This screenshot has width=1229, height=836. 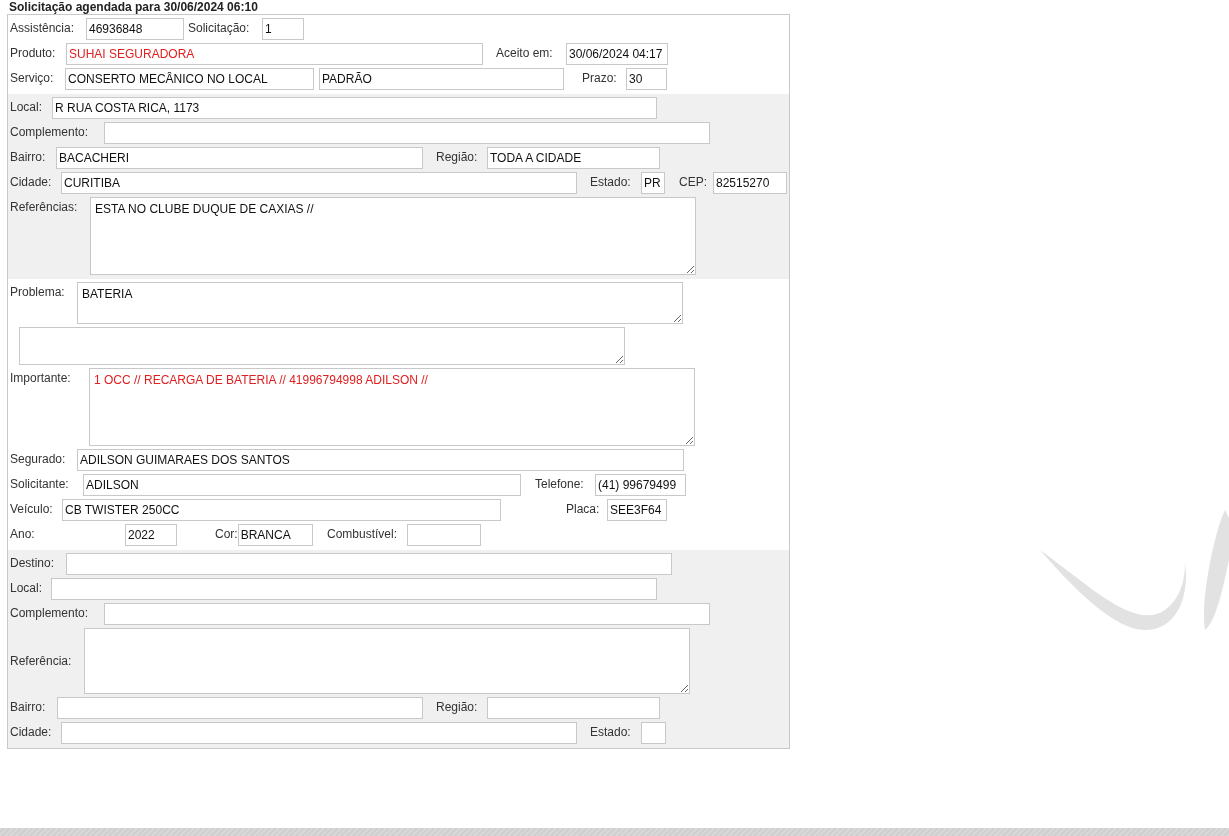 What do you see at coordinates (239, 158) in the screenshot?
I see `input-field: BACACHERI` at bounding box center [239, 158].